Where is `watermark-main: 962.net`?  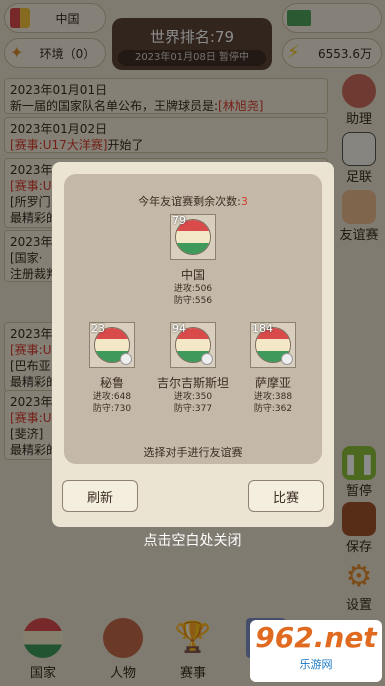 watermark-main: 962.net is located at coordinates (316, 637).